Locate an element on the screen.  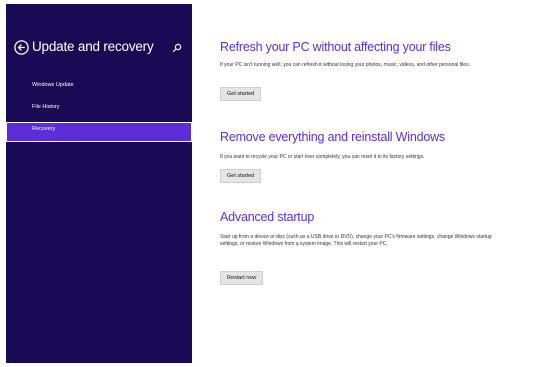
sidebar-item-file-history: File History is located at coordinates (99, 110).